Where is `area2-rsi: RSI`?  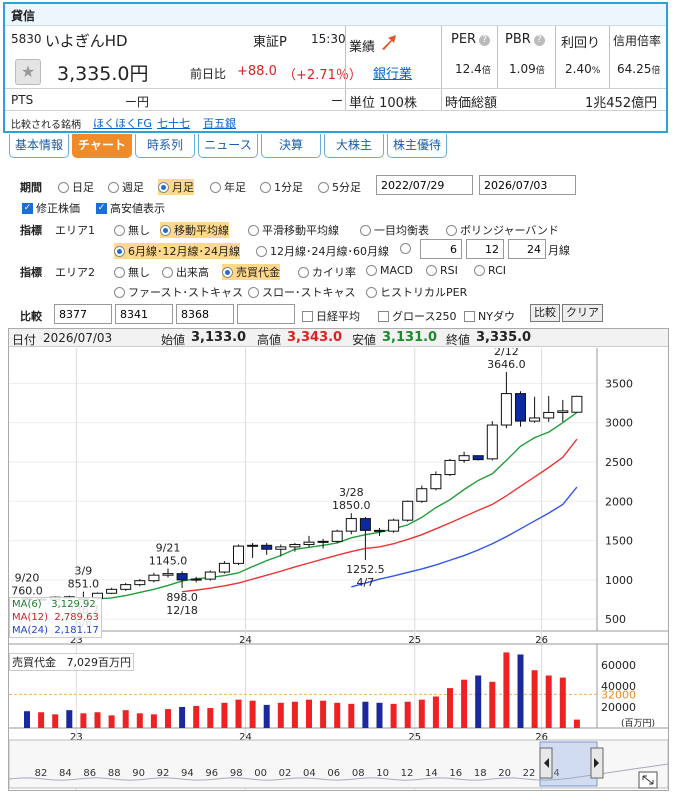
area2-rsi: RSI is located at coordinates (442, 270).